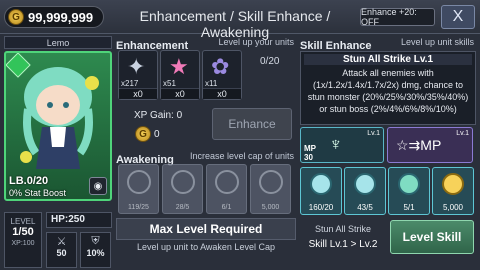 The height and width of the screenshot is (270, 480). I want to click on stone-count: x51, so click(169, 83).